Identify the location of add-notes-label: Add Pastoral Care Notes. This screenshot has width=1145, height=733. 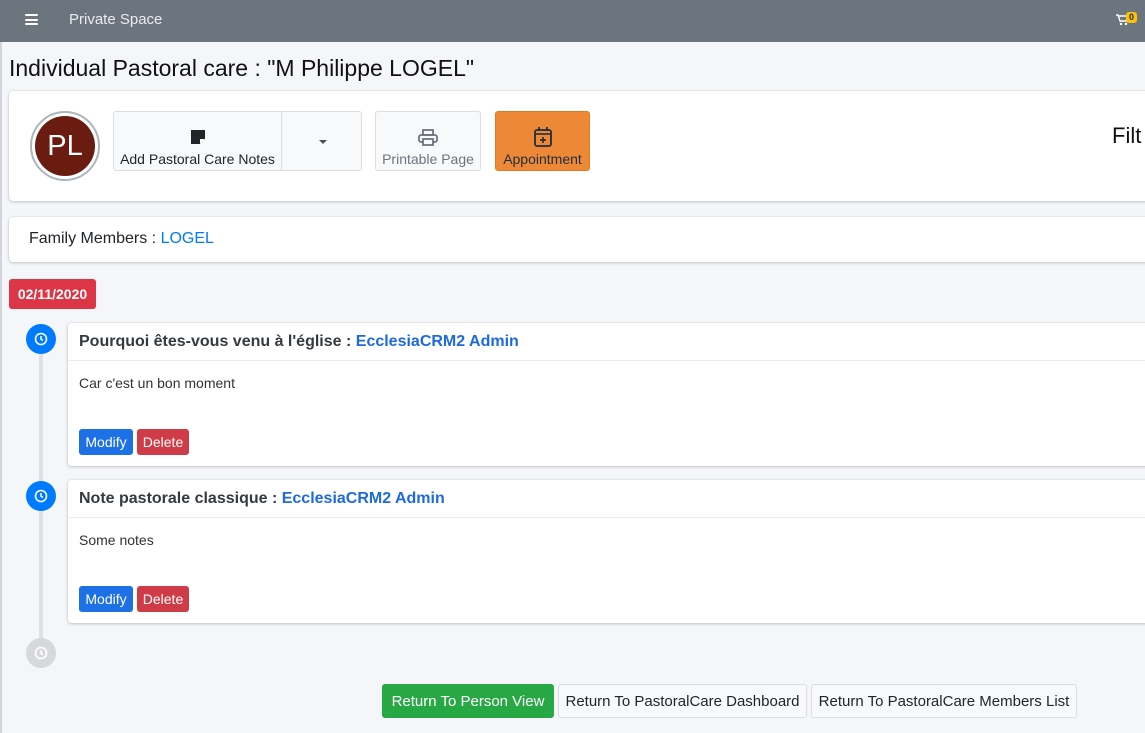
(197, 159).